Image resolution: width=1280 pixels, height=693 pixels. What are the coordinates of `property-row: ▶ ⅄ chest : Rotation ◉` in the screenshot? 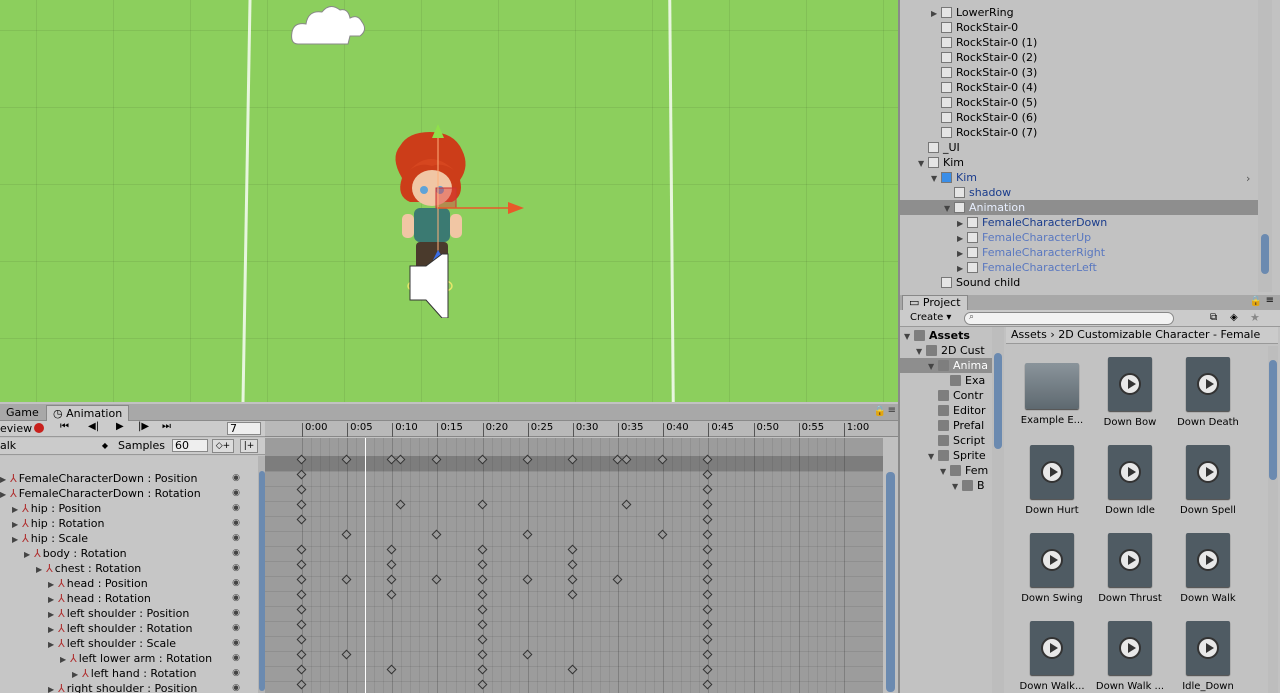 It's located at (129, 568).